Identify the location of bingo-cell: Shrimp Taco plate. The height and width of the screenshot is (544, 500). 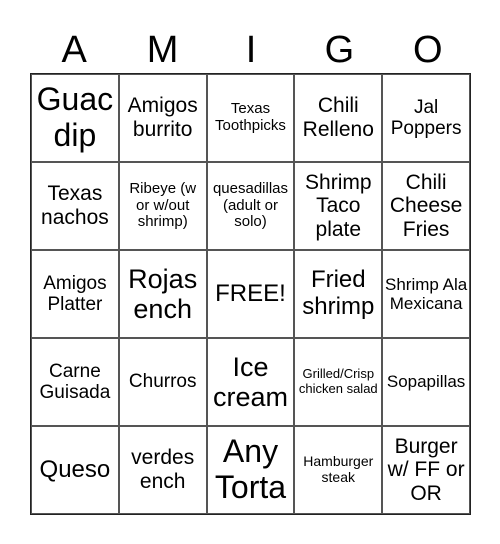
(338, 206).